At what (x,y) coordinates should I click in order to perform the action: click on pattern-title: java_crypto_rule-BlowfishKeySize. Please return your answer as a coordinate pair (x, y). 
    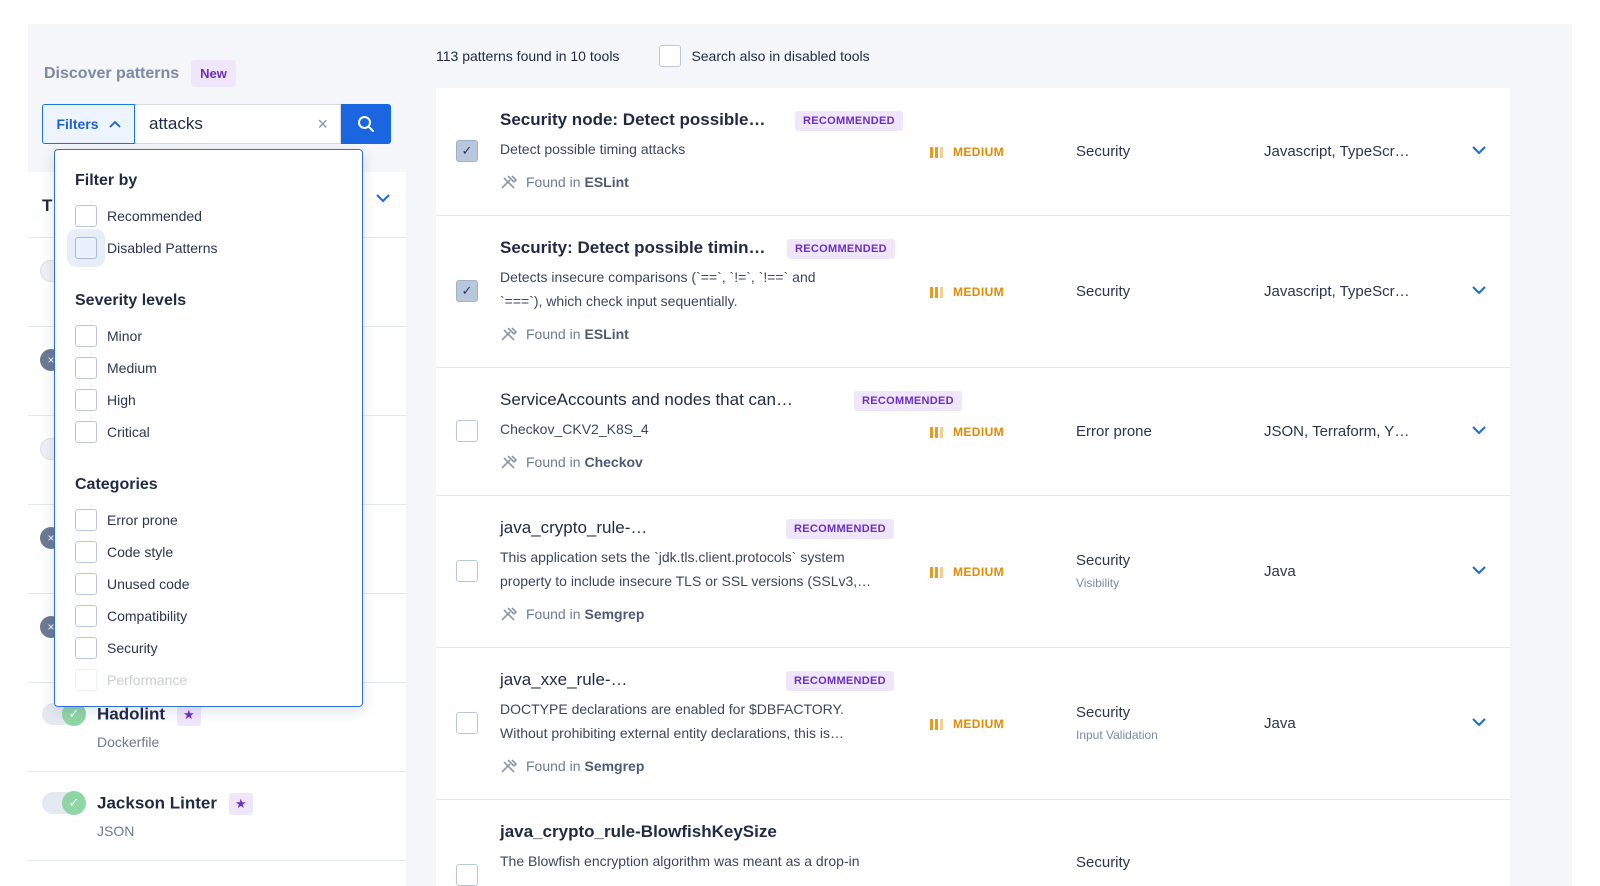
    Looking at the image, I should click on (638, 832).